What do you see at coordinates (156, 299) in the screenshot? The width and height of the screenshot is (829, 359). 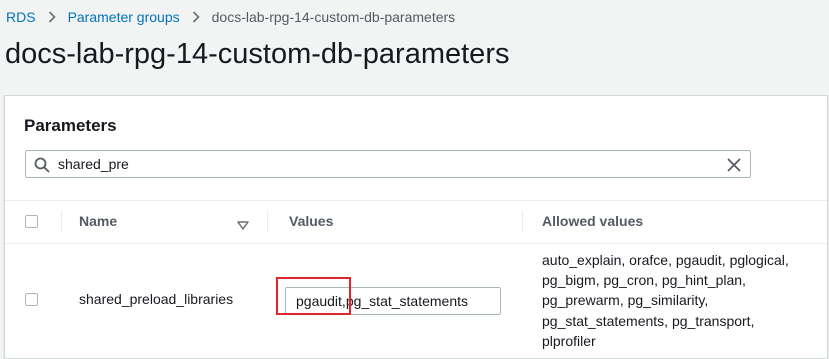 I see `parameter-name: shared_preload_libraries` at bounding box center [156, 299].